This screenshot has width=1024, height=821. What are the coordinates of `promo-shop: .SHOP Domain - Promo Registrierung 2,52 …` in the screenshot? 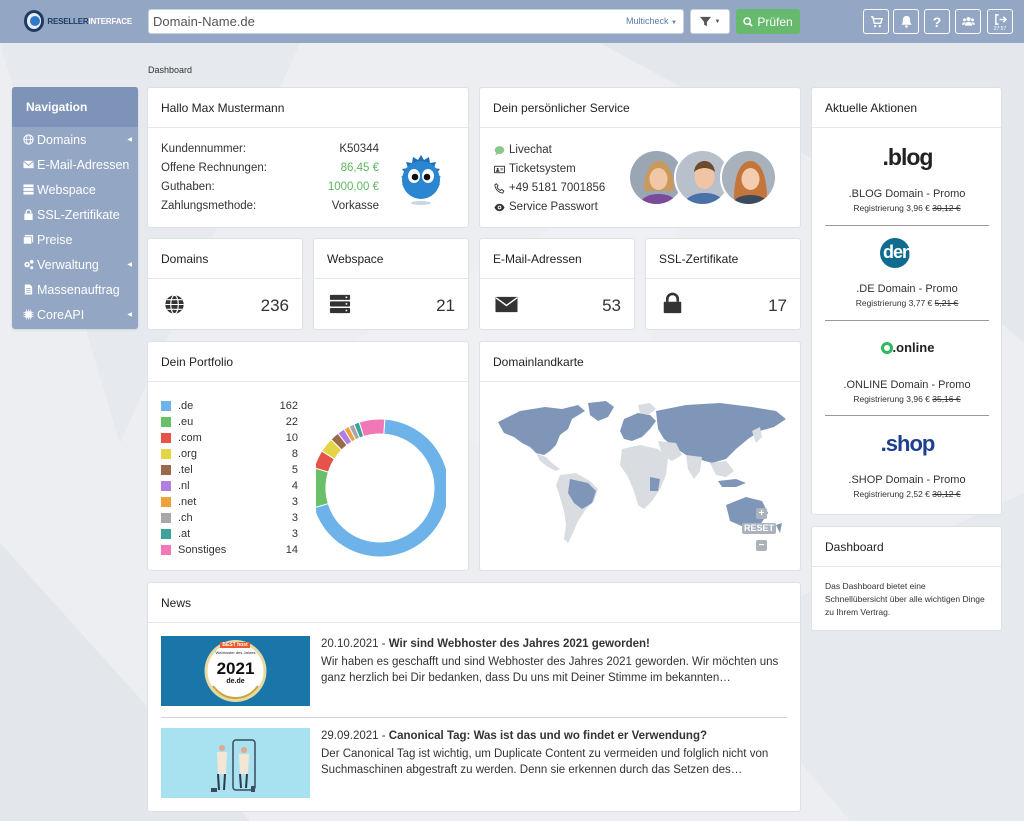 It's located at (907, 486).